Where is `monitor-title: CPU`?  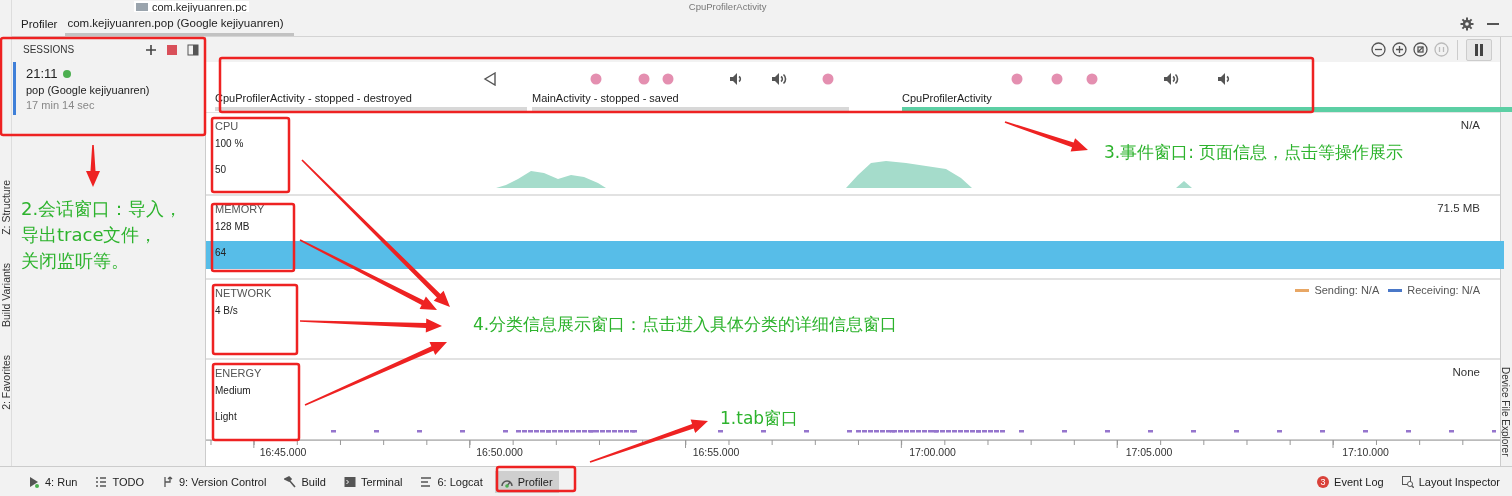
monitor-title: CPU is located at coordinates (227, 126).